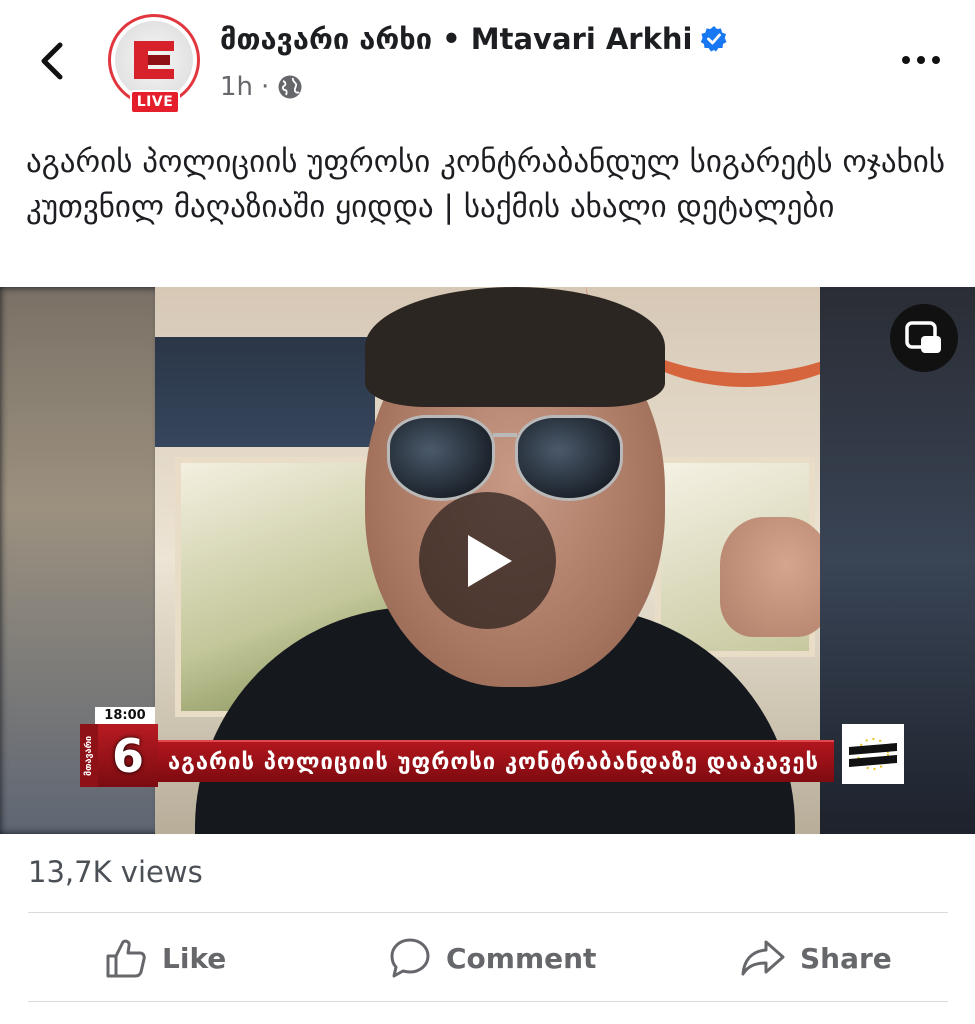 The image size is (975, 1024). What do you see at coordinates (155, 102) in the screenshot?
I see `live-badge: LIVE` at bounding box center [155, 102].